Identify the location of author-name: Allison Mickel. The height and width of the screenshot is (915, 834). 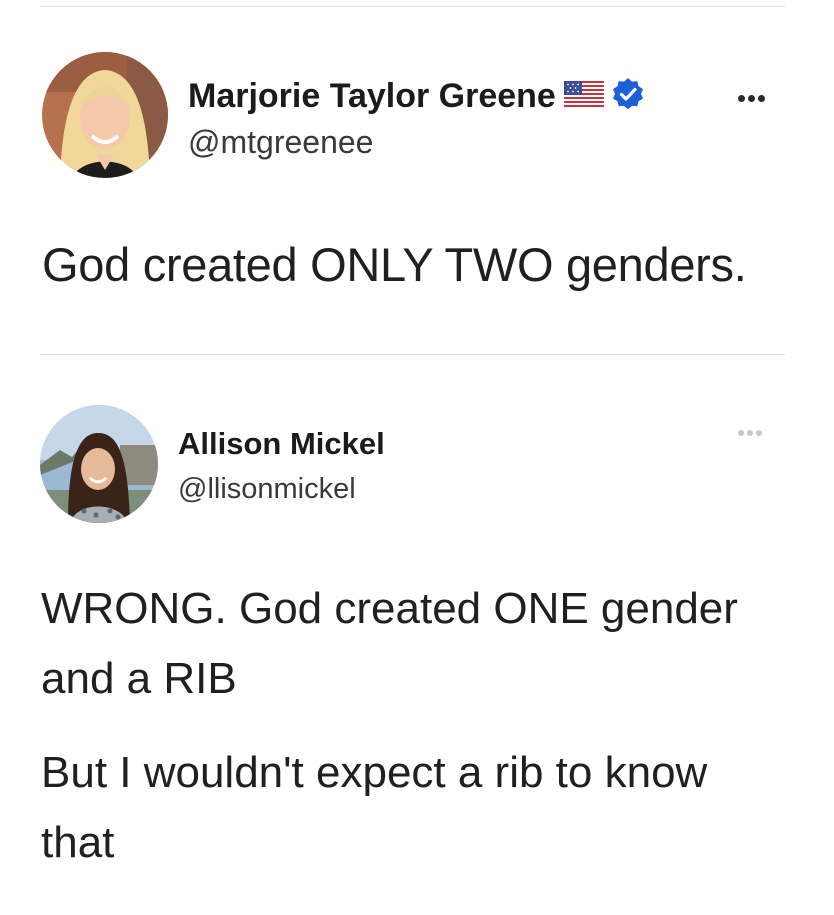
(281, 444).